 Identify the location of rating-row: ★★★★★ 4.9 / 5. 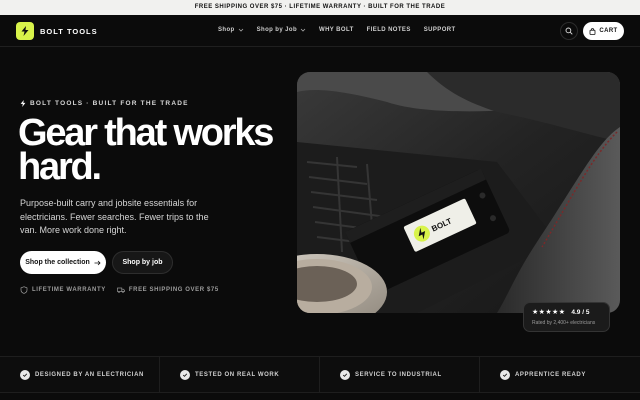
(566, 312).